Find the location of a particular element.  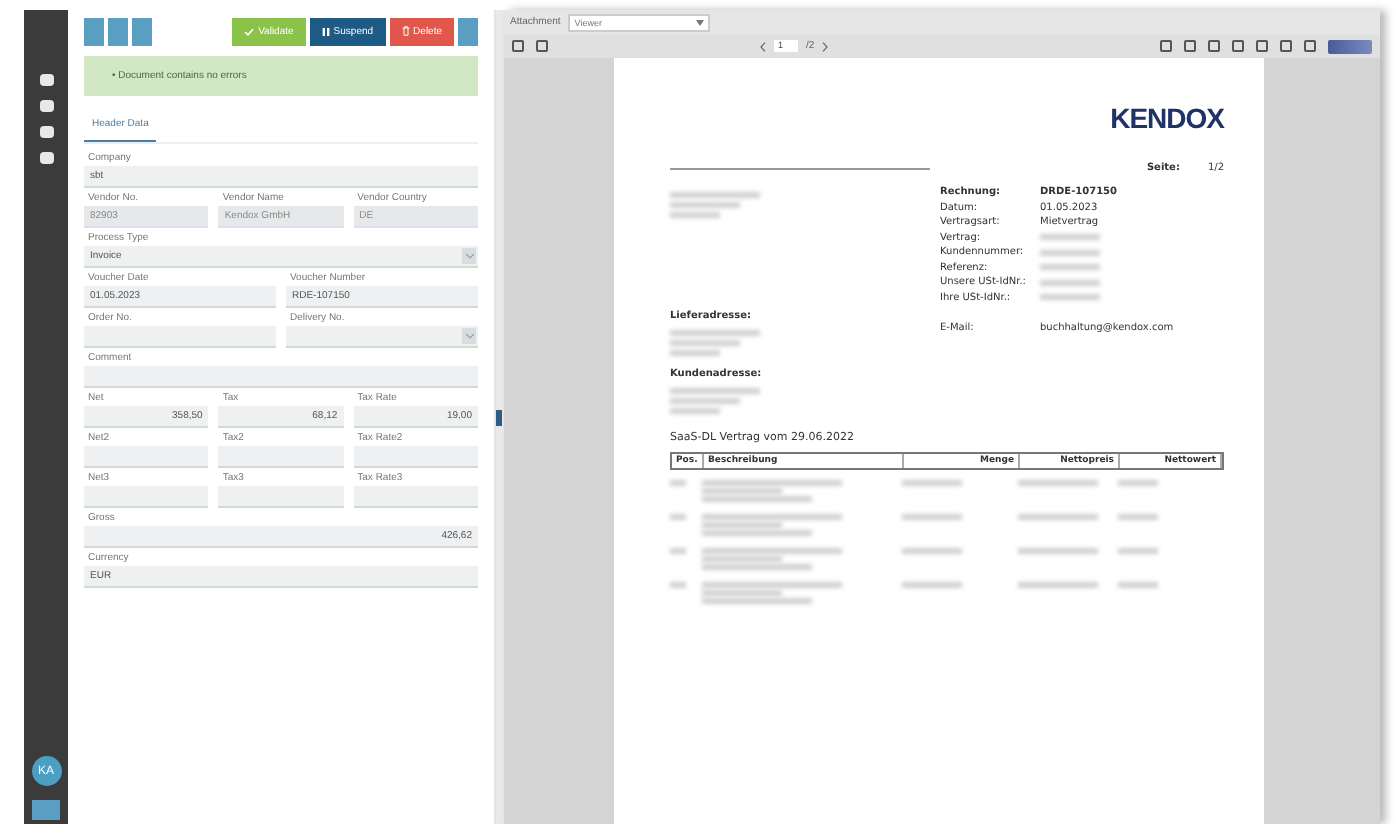

pause-icon is located at coordinates (325, 31).